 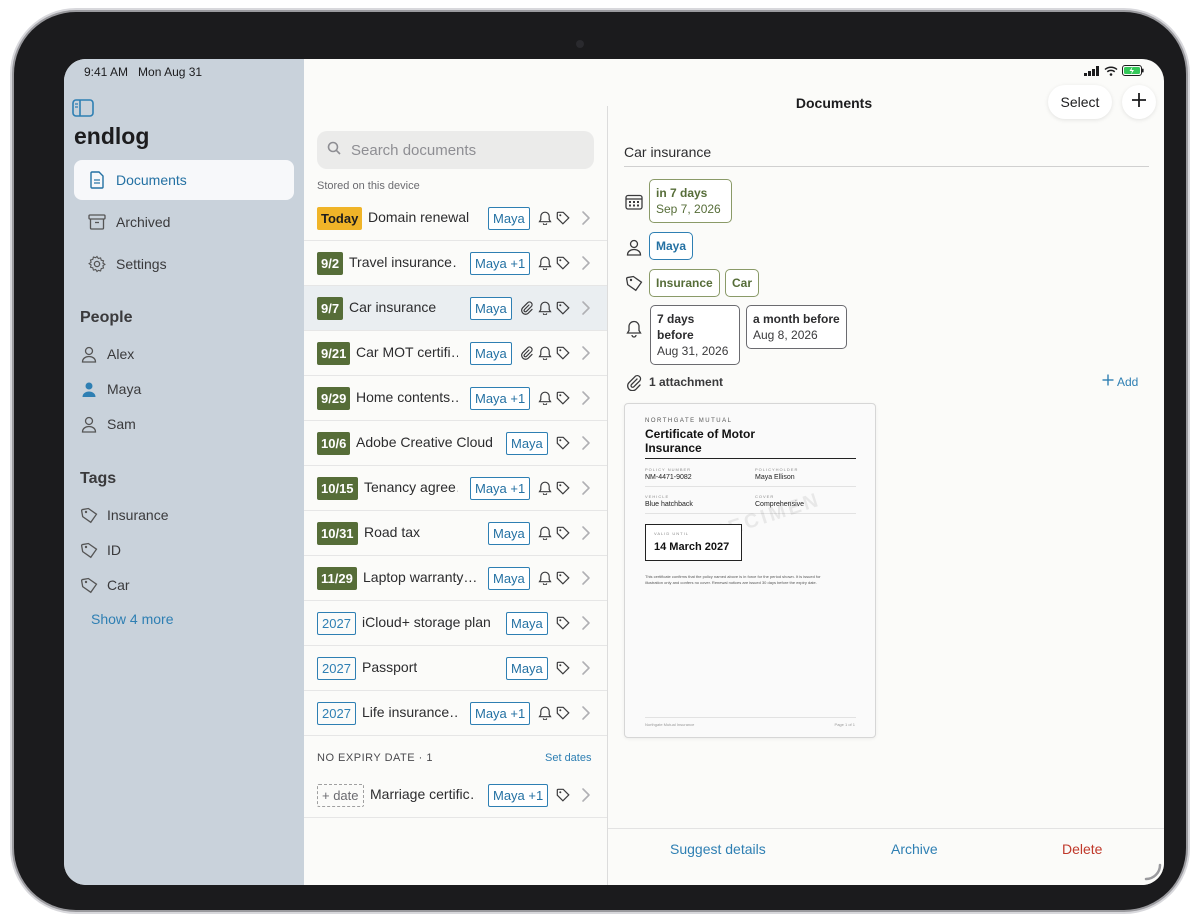 I want to click on cert-policyholder: Maya Ellison, so click(x=775, y=477).